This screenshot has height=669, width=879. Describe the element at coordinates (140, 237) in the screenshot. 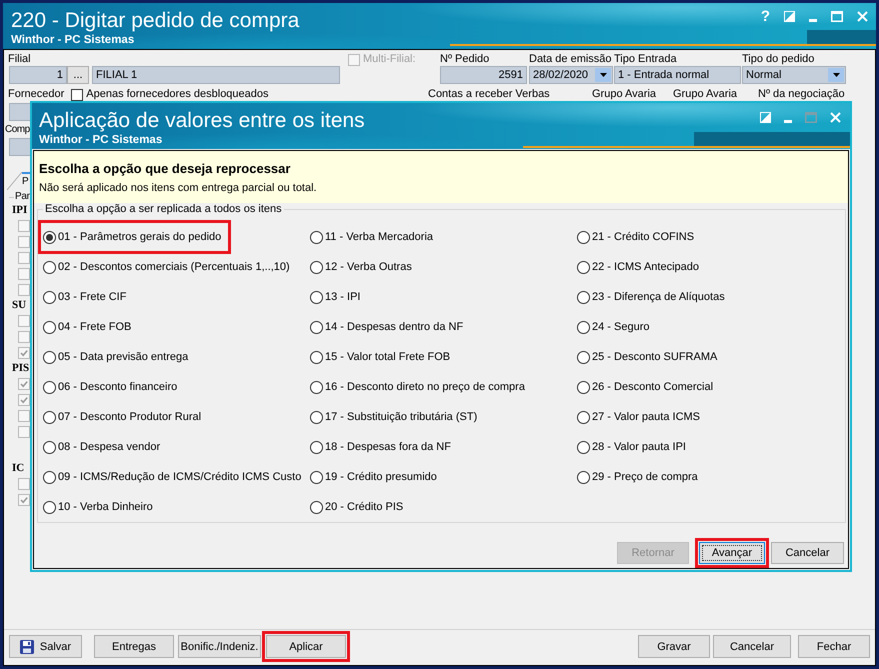

I see `option-label: 01 - Parâmetros gerais do pedido` at that location.